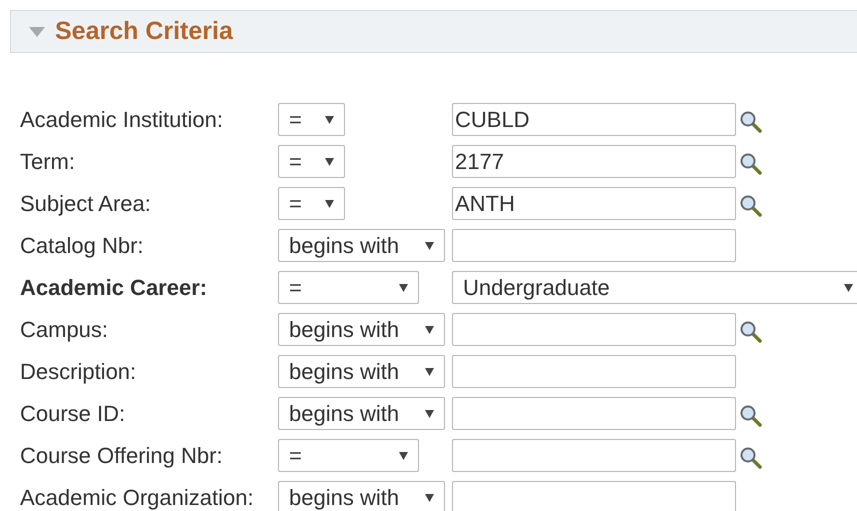 The height and width of the screenshot is (511, 857). I want to click on field-label: Course ID:, so click(73, 414).